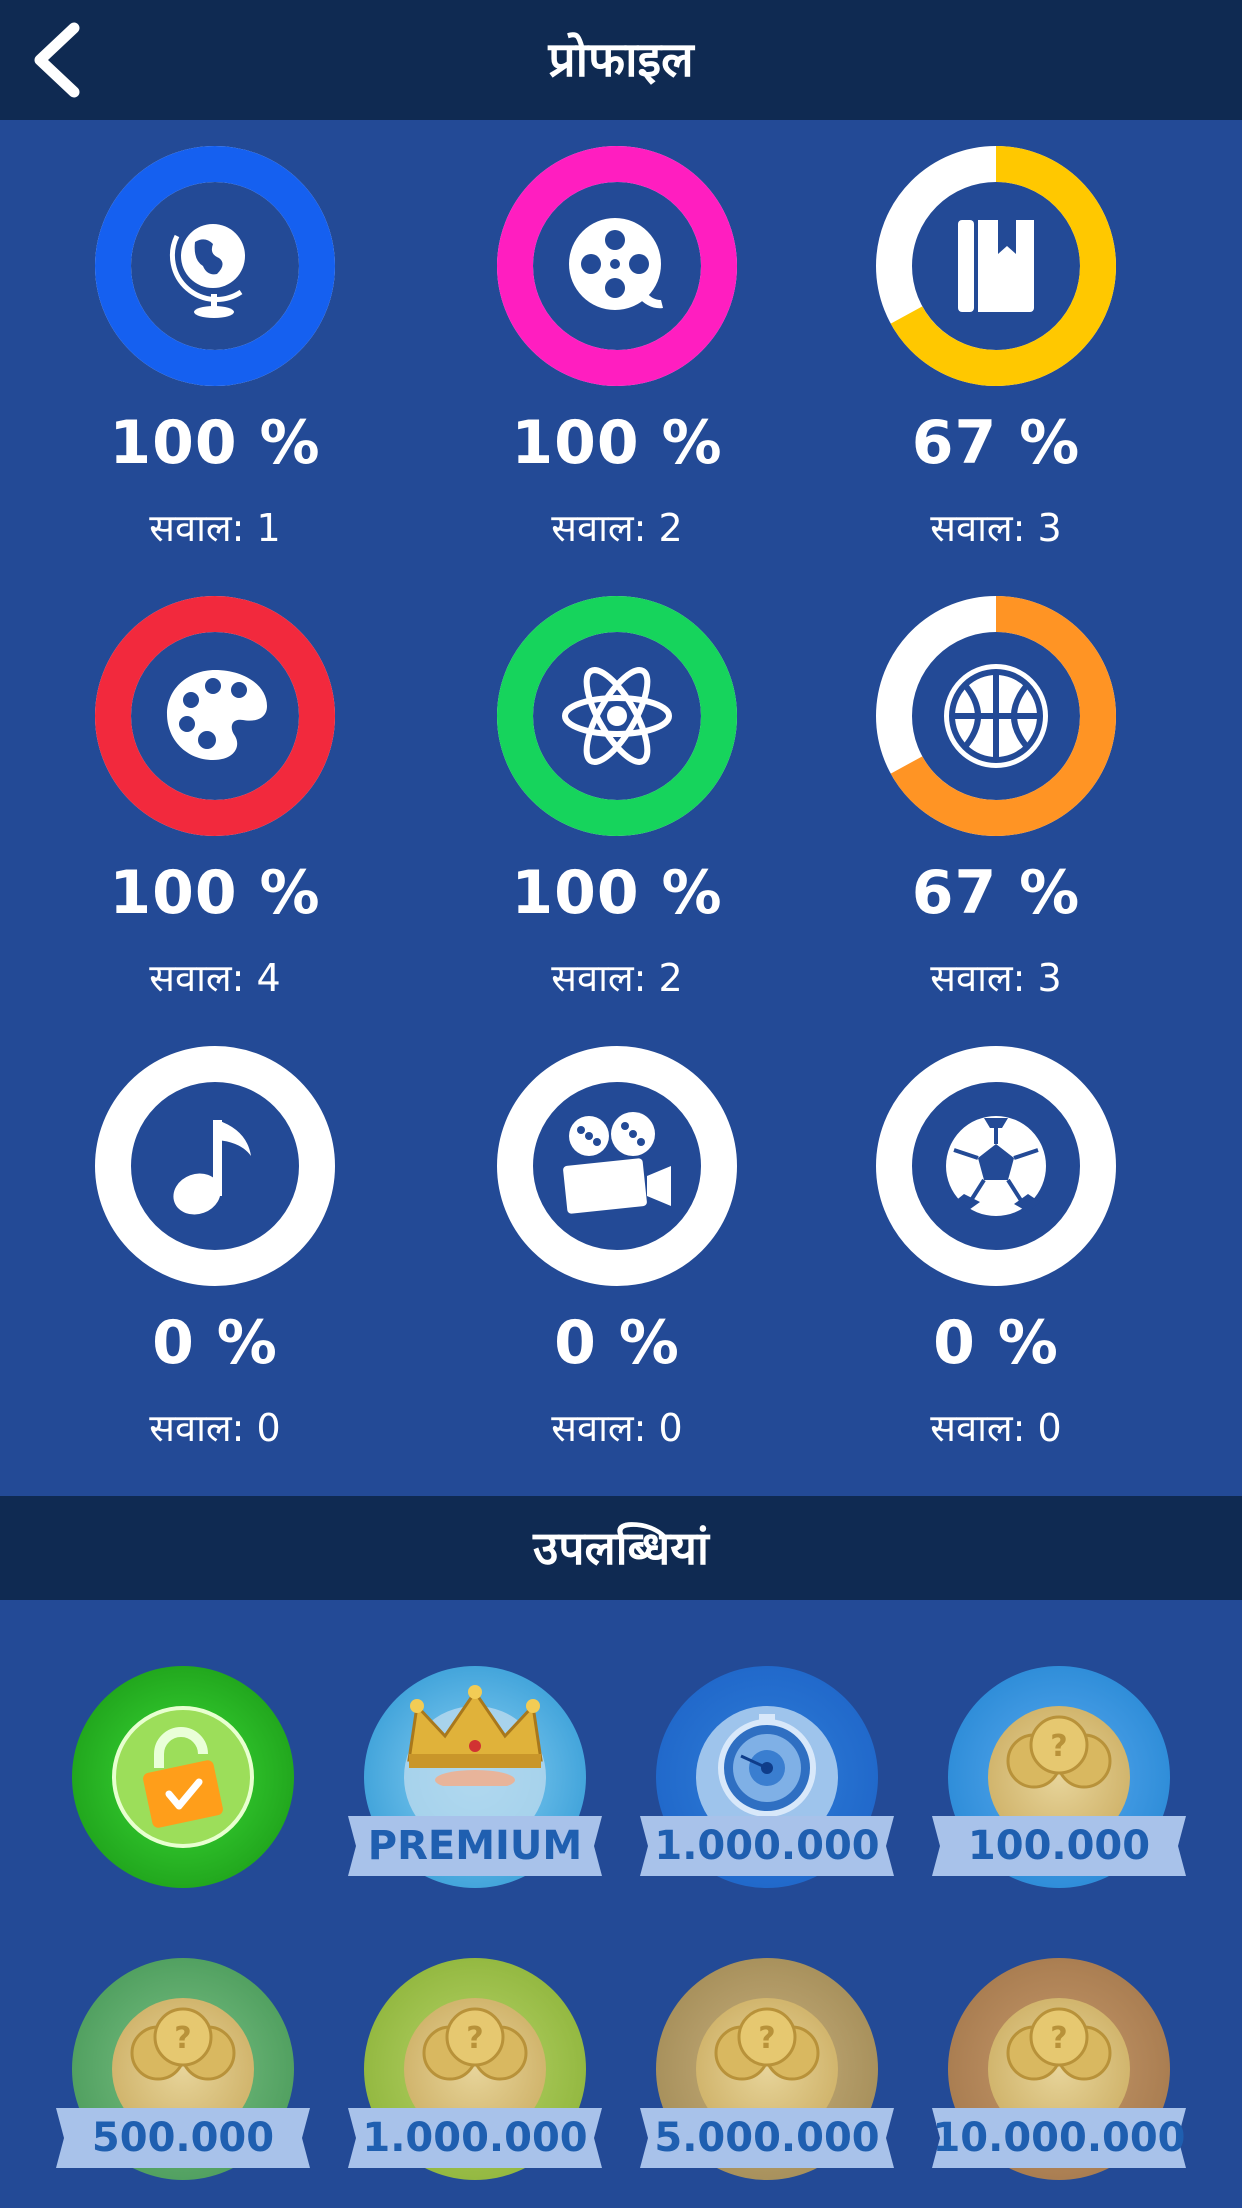  I want to click on category-card-geography: 100 % सवाल: 1, so click(215, 356).